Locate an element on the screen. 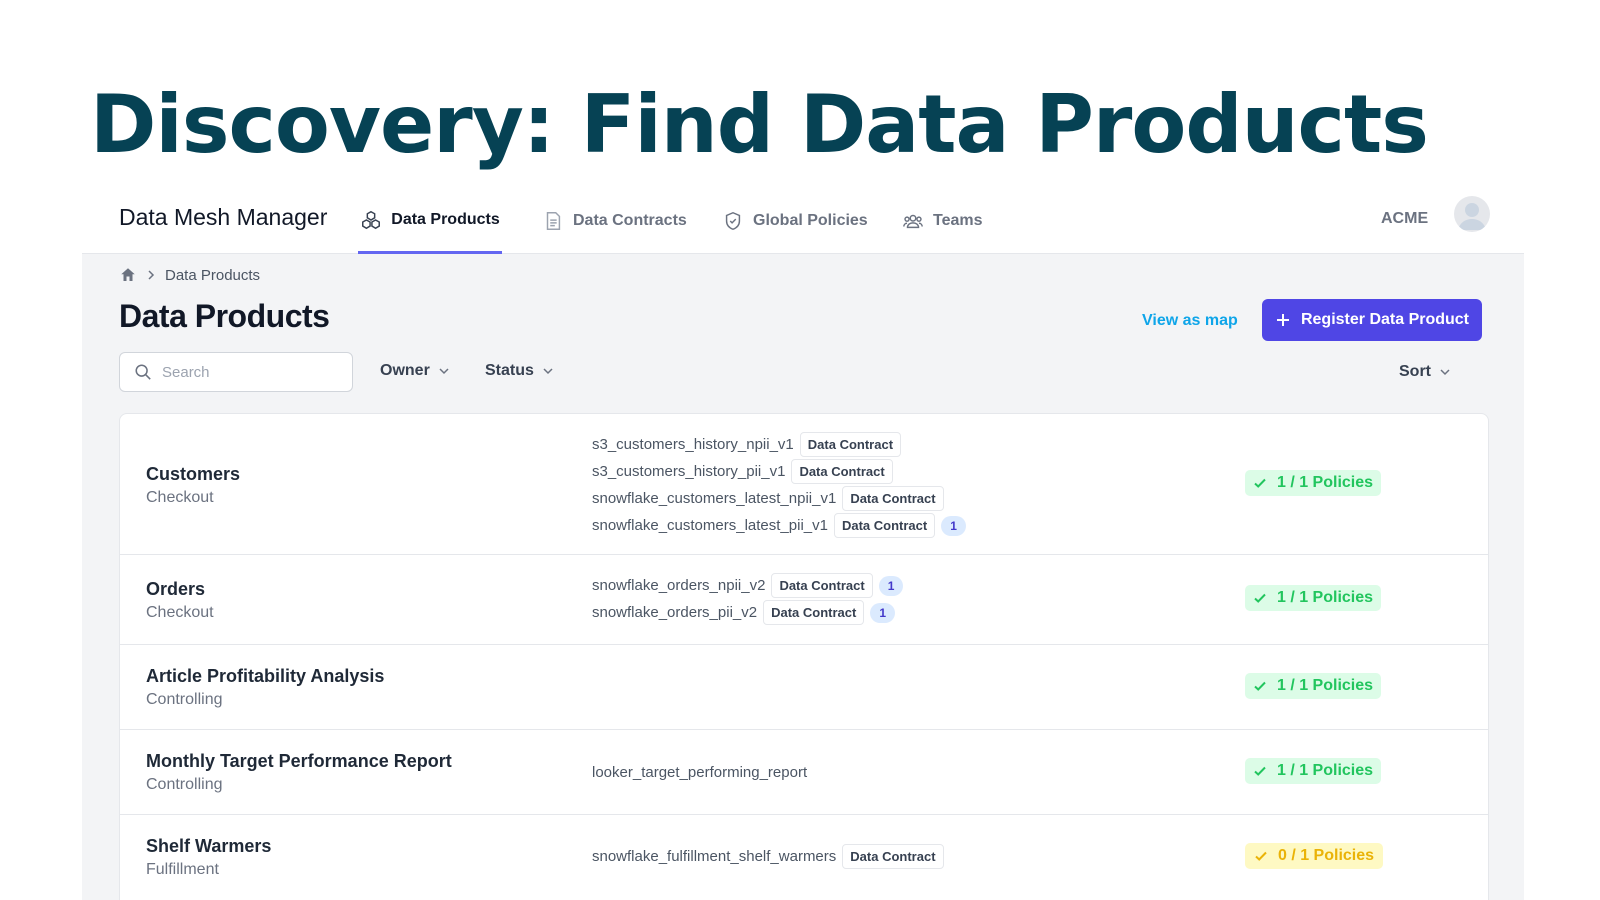 This screenshot has height=900, width=1600. tab-teams: Teams is located at coordinates (942, 221).